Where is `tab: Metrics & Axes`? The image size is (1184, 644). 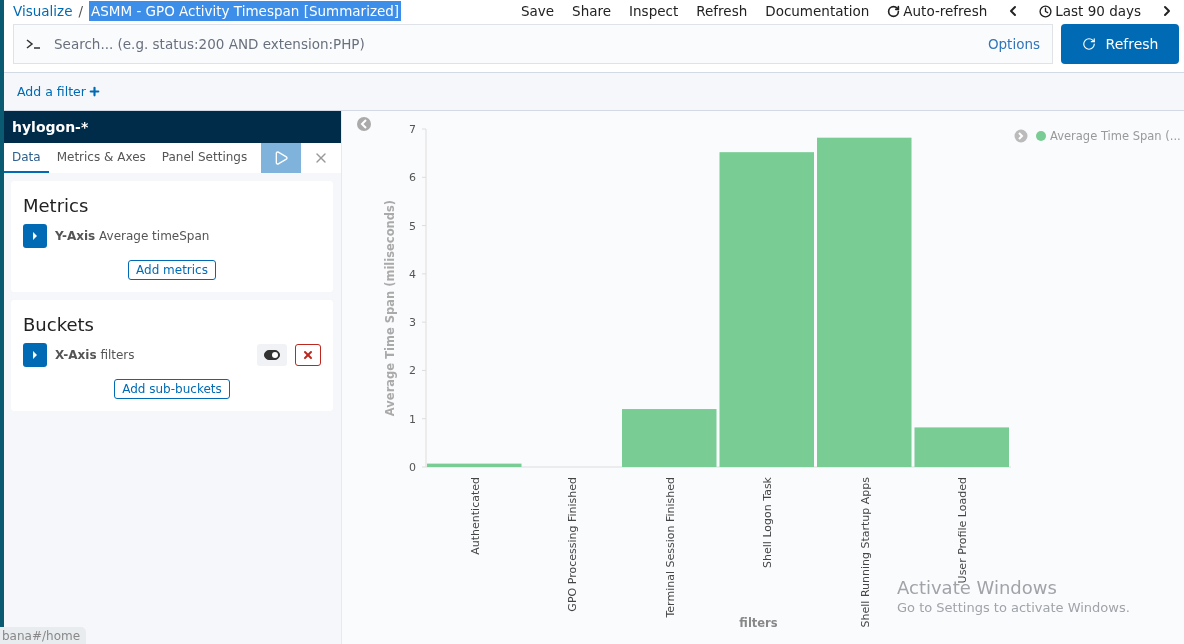
tab: Metrics & Axes is located at coordinates (101, 158).